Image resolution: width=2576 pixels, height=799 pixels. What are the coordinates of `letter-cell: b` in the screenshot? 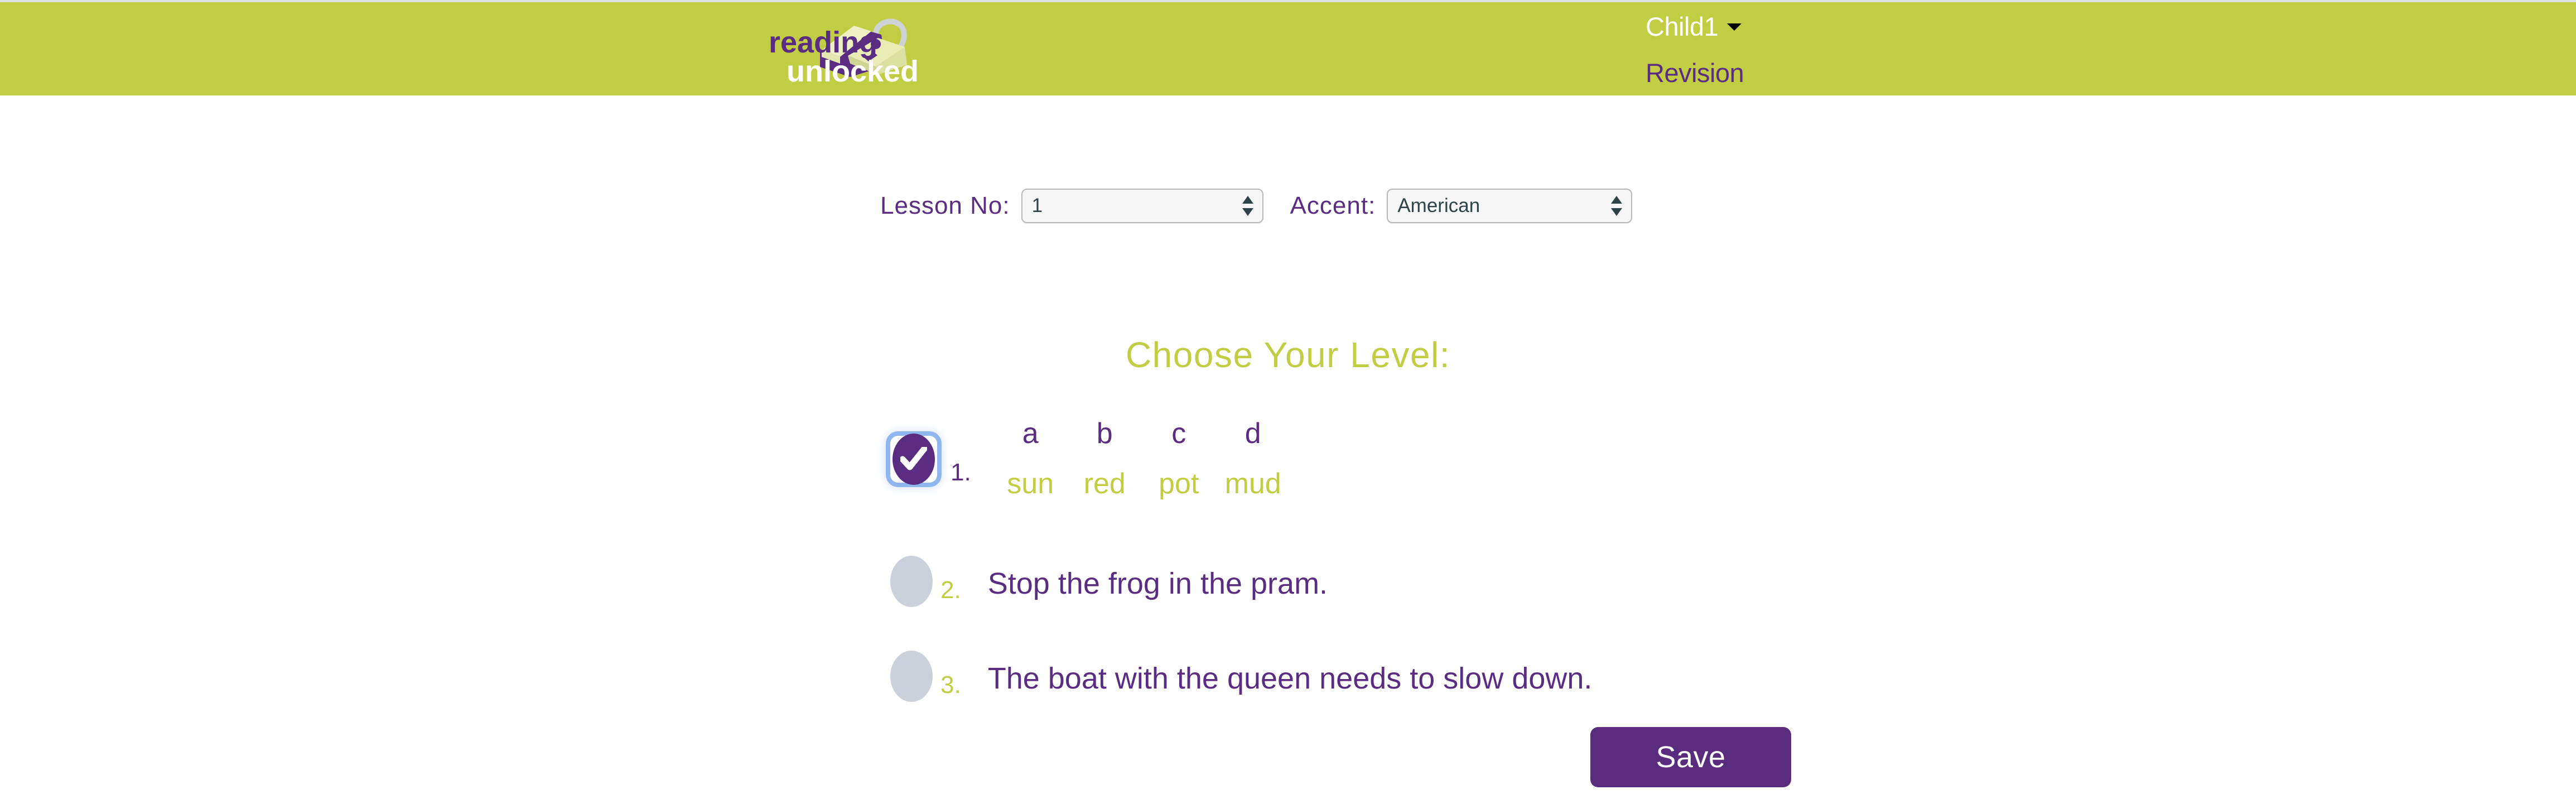 It's located at (1104, 433).